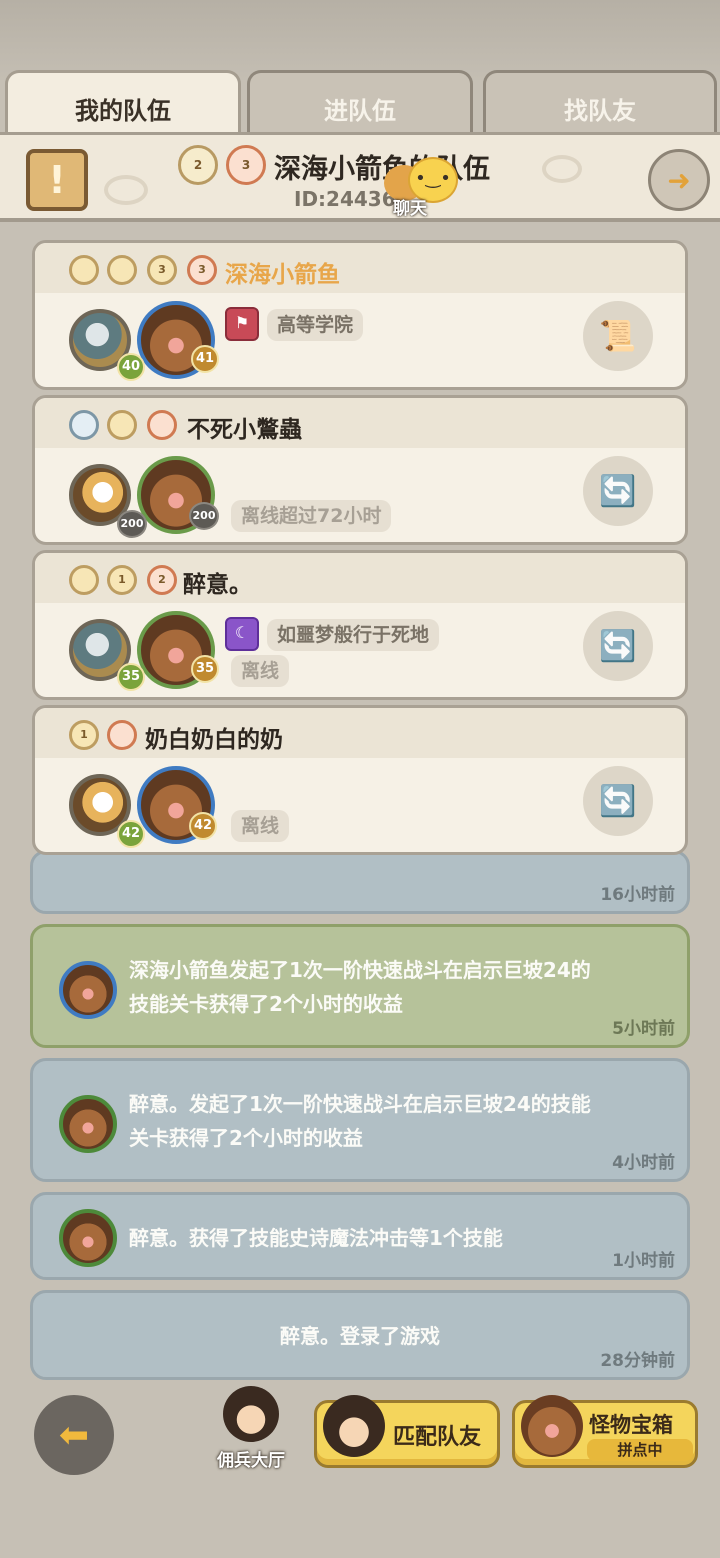 The height and width of the screenshot is (1558, 720). What do you see at coordinates (640, 1450) in the screenshot?
I see `chest-status: 拼点中` at bounding box center [640, 1450].